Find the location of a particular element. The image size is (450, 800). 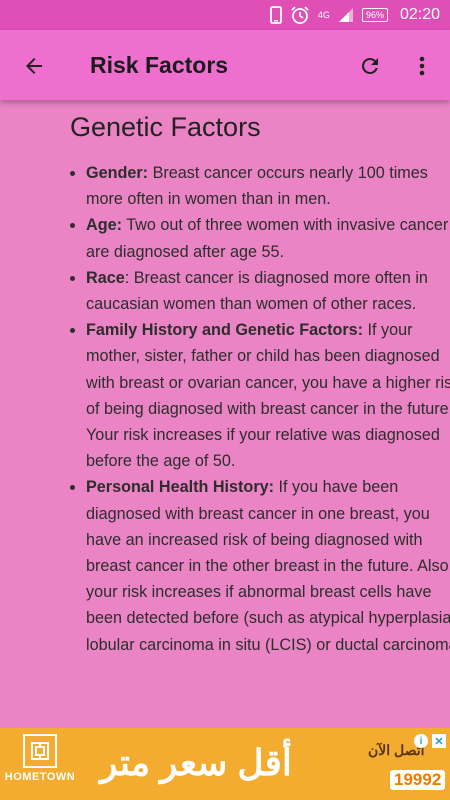

factor-name: Age: is located at coordinates (104, 225).